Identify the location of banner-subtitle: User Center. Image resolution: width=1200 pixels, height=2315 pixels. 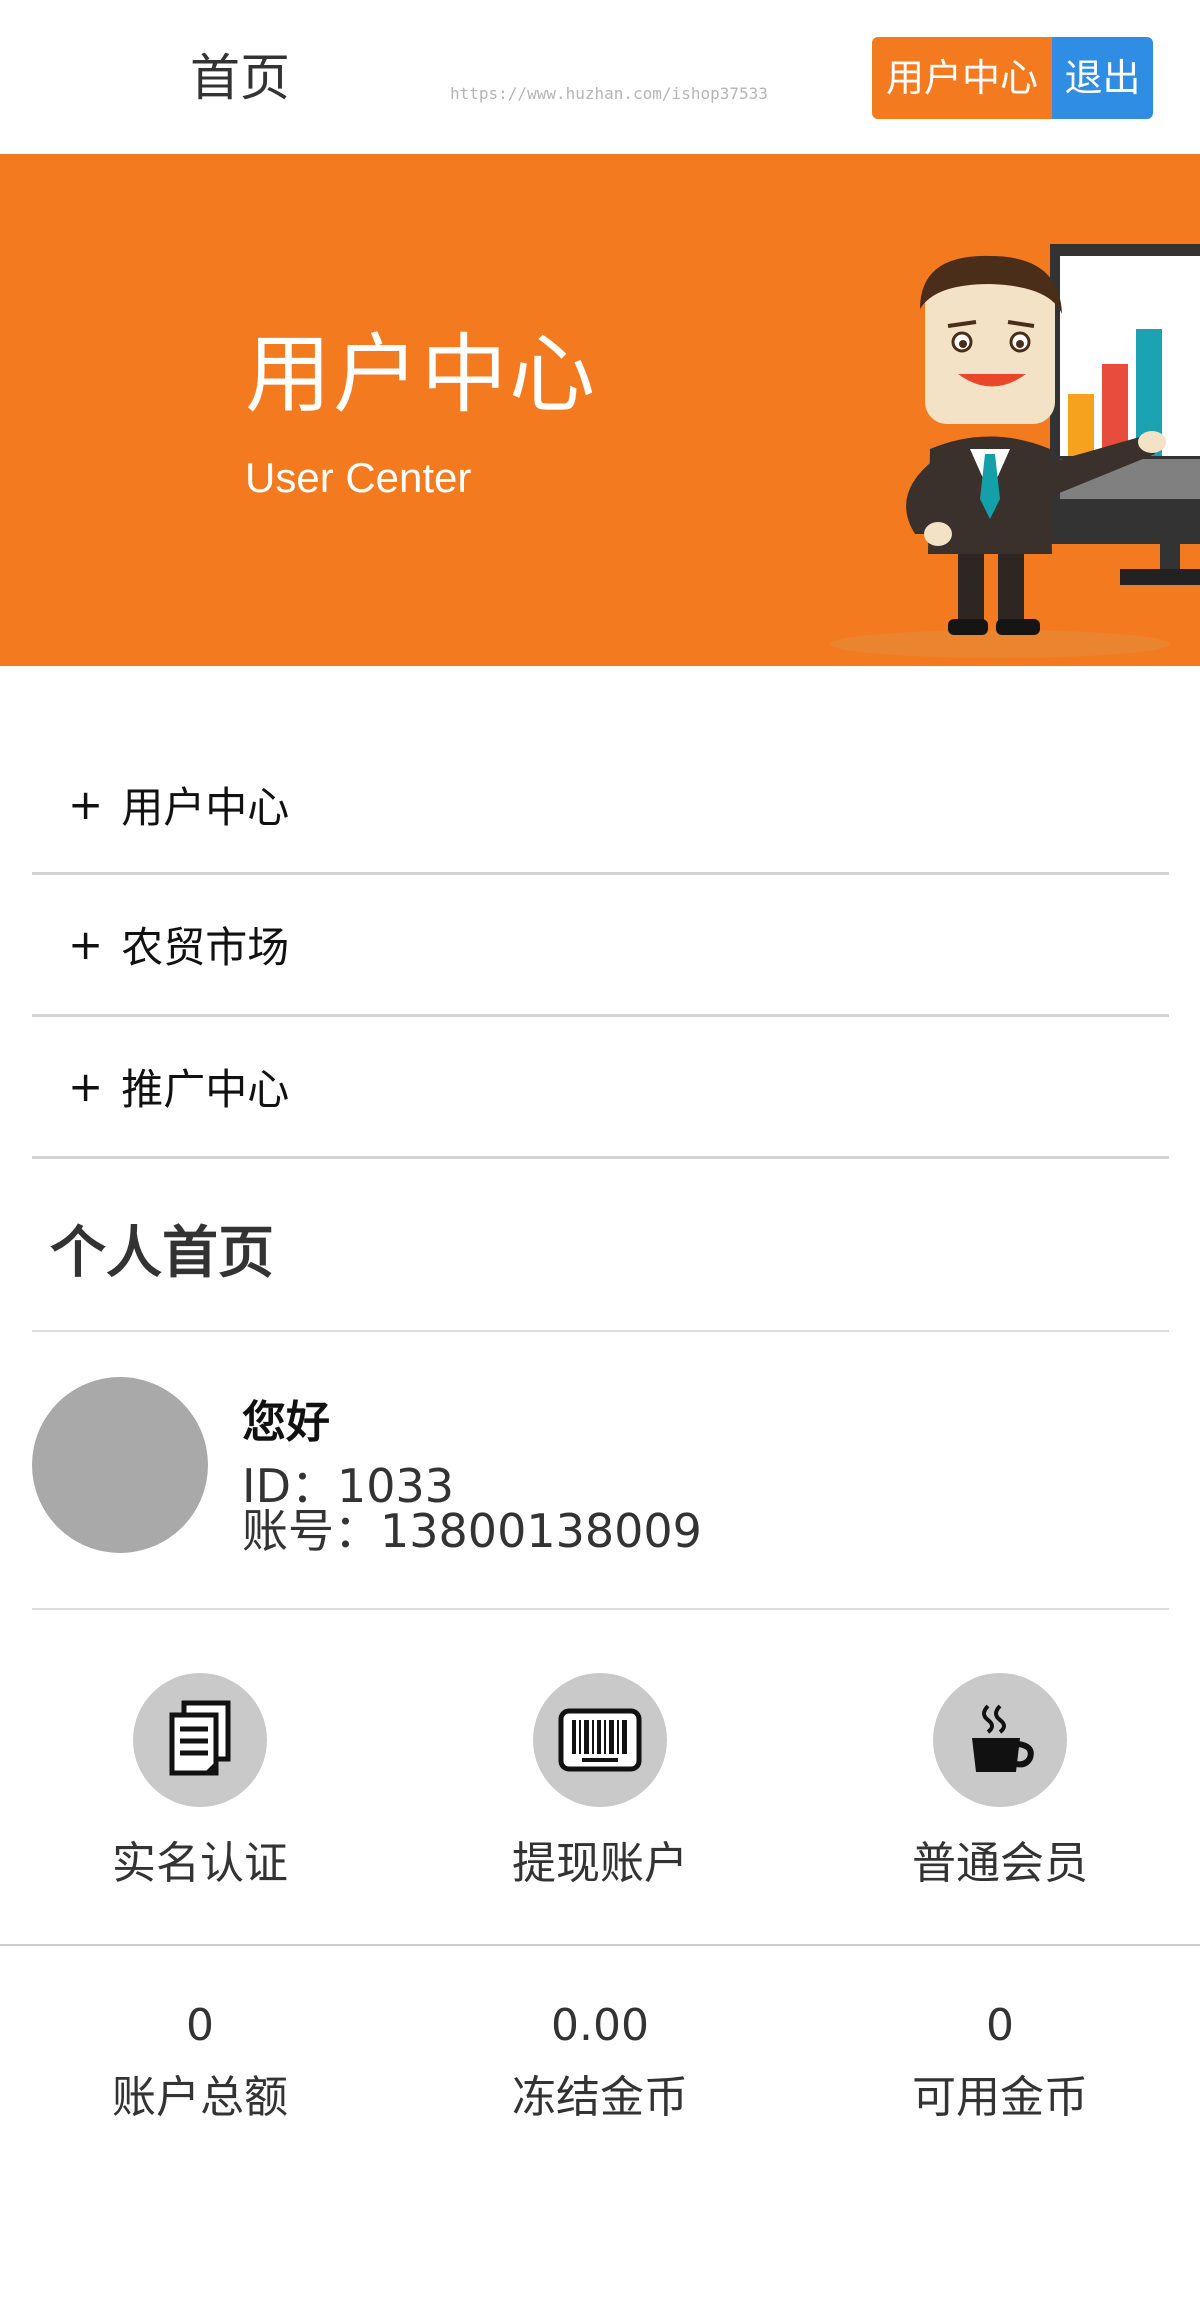
(358, 477).